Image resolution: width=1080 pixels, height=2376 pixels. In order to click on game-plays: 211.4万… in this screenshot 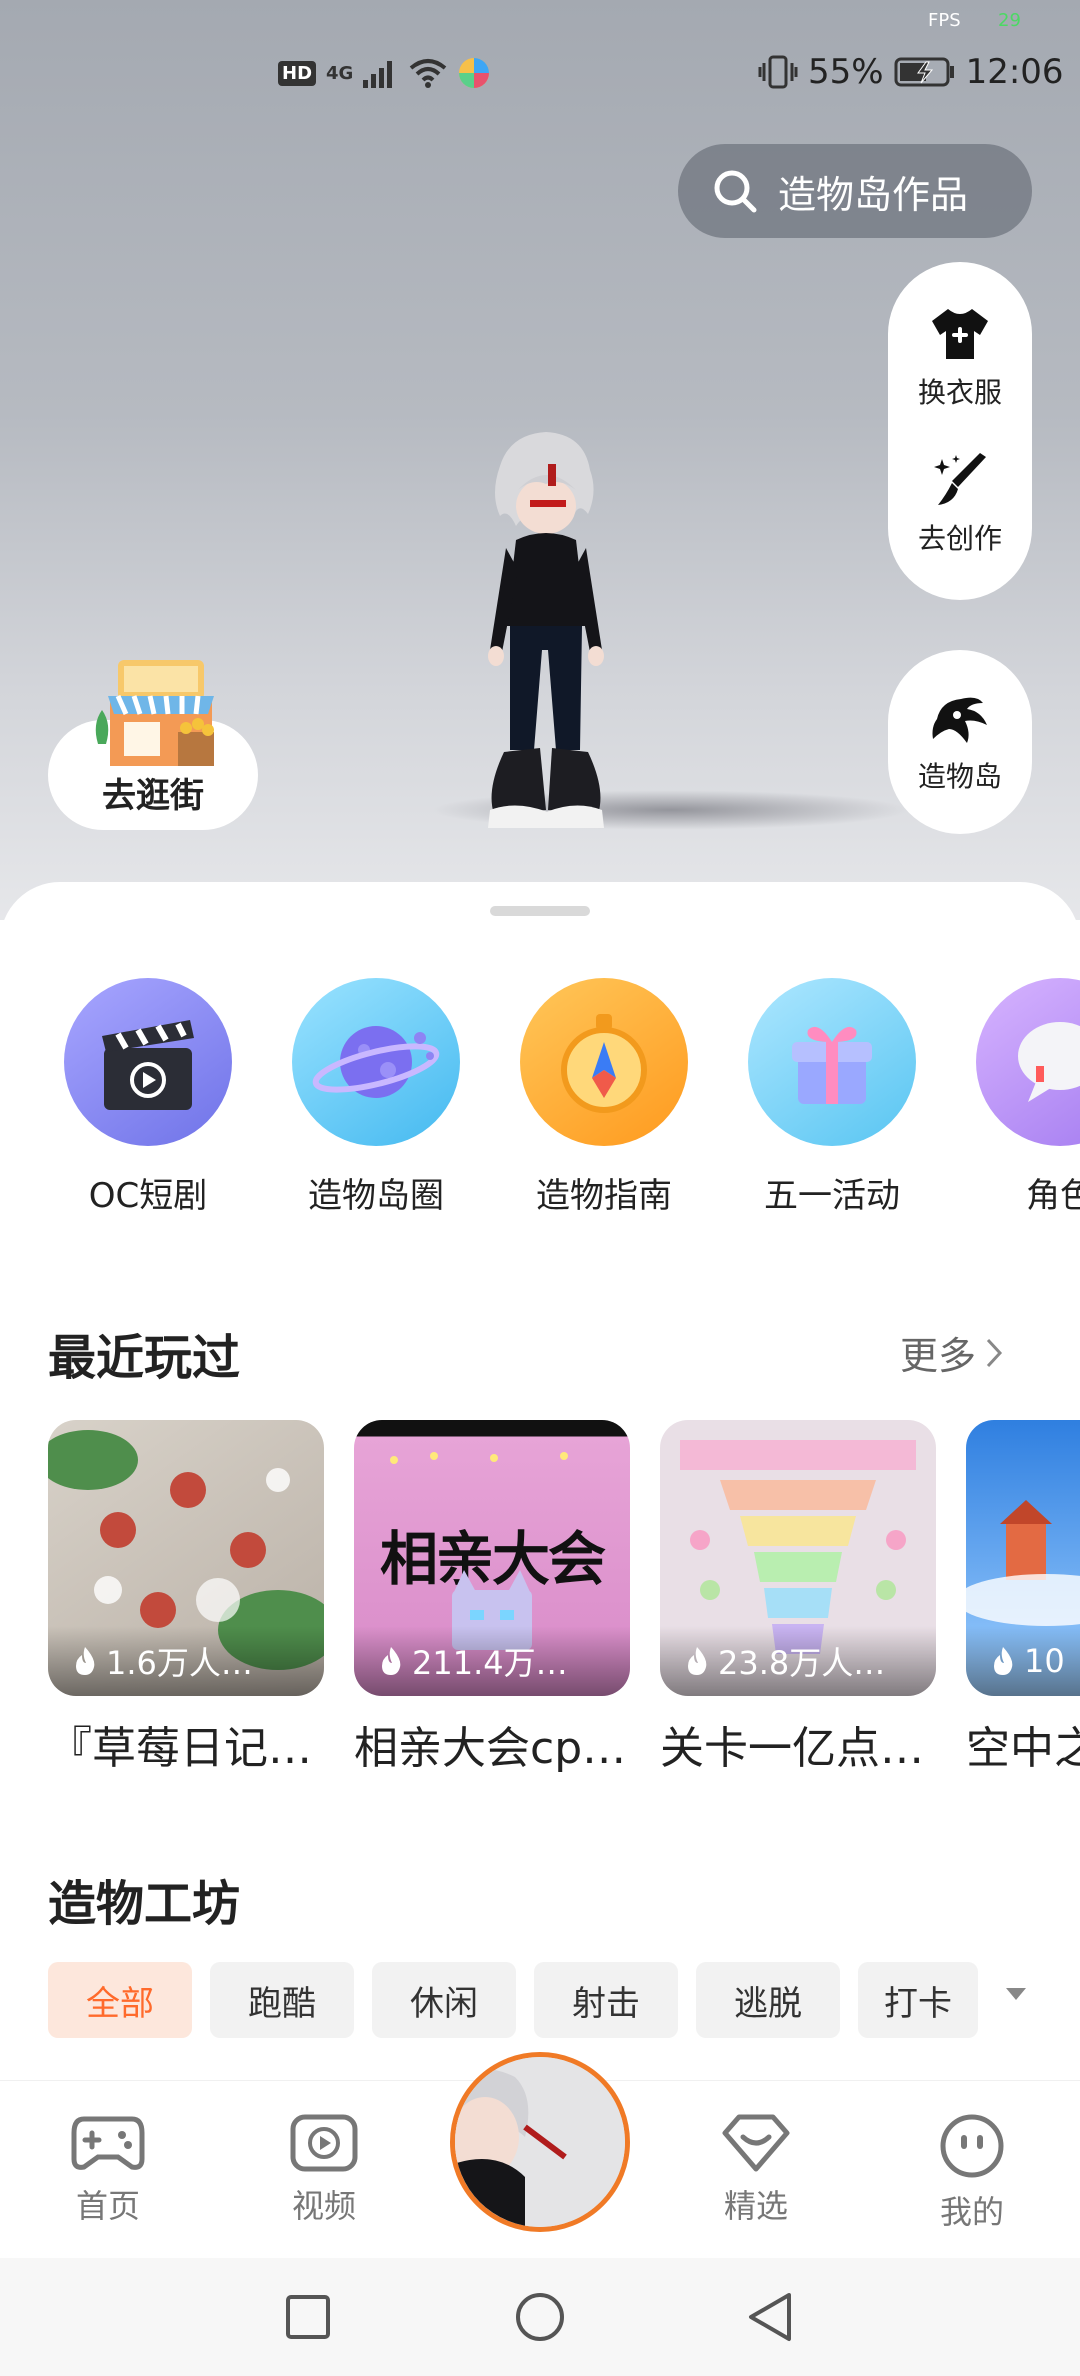, I will do `click(492, 1661)`.